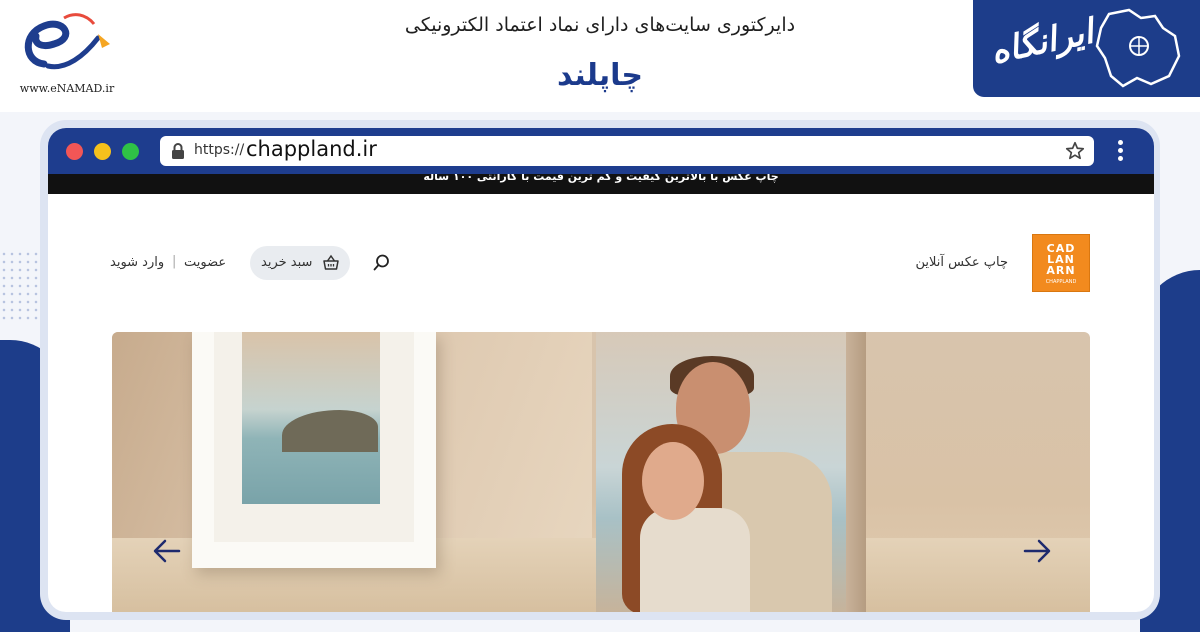 The image size is (1200, 632). What do you see at coordinates (219, 150) in the screenshot?
I see `url-protocol: https://` at bounding box center [219, 150].